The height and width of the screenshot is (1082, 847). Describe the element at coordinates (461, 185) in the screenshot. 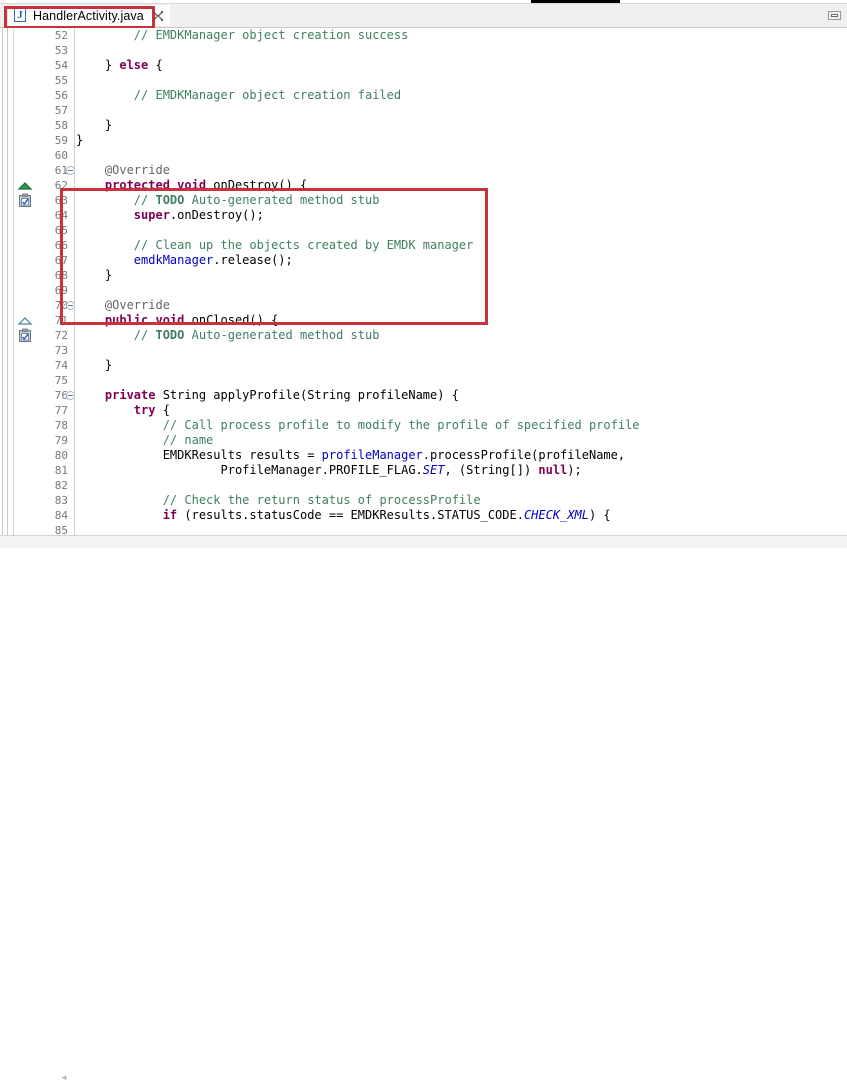

I see `code-line: protected void onDestroy() {` at that location.